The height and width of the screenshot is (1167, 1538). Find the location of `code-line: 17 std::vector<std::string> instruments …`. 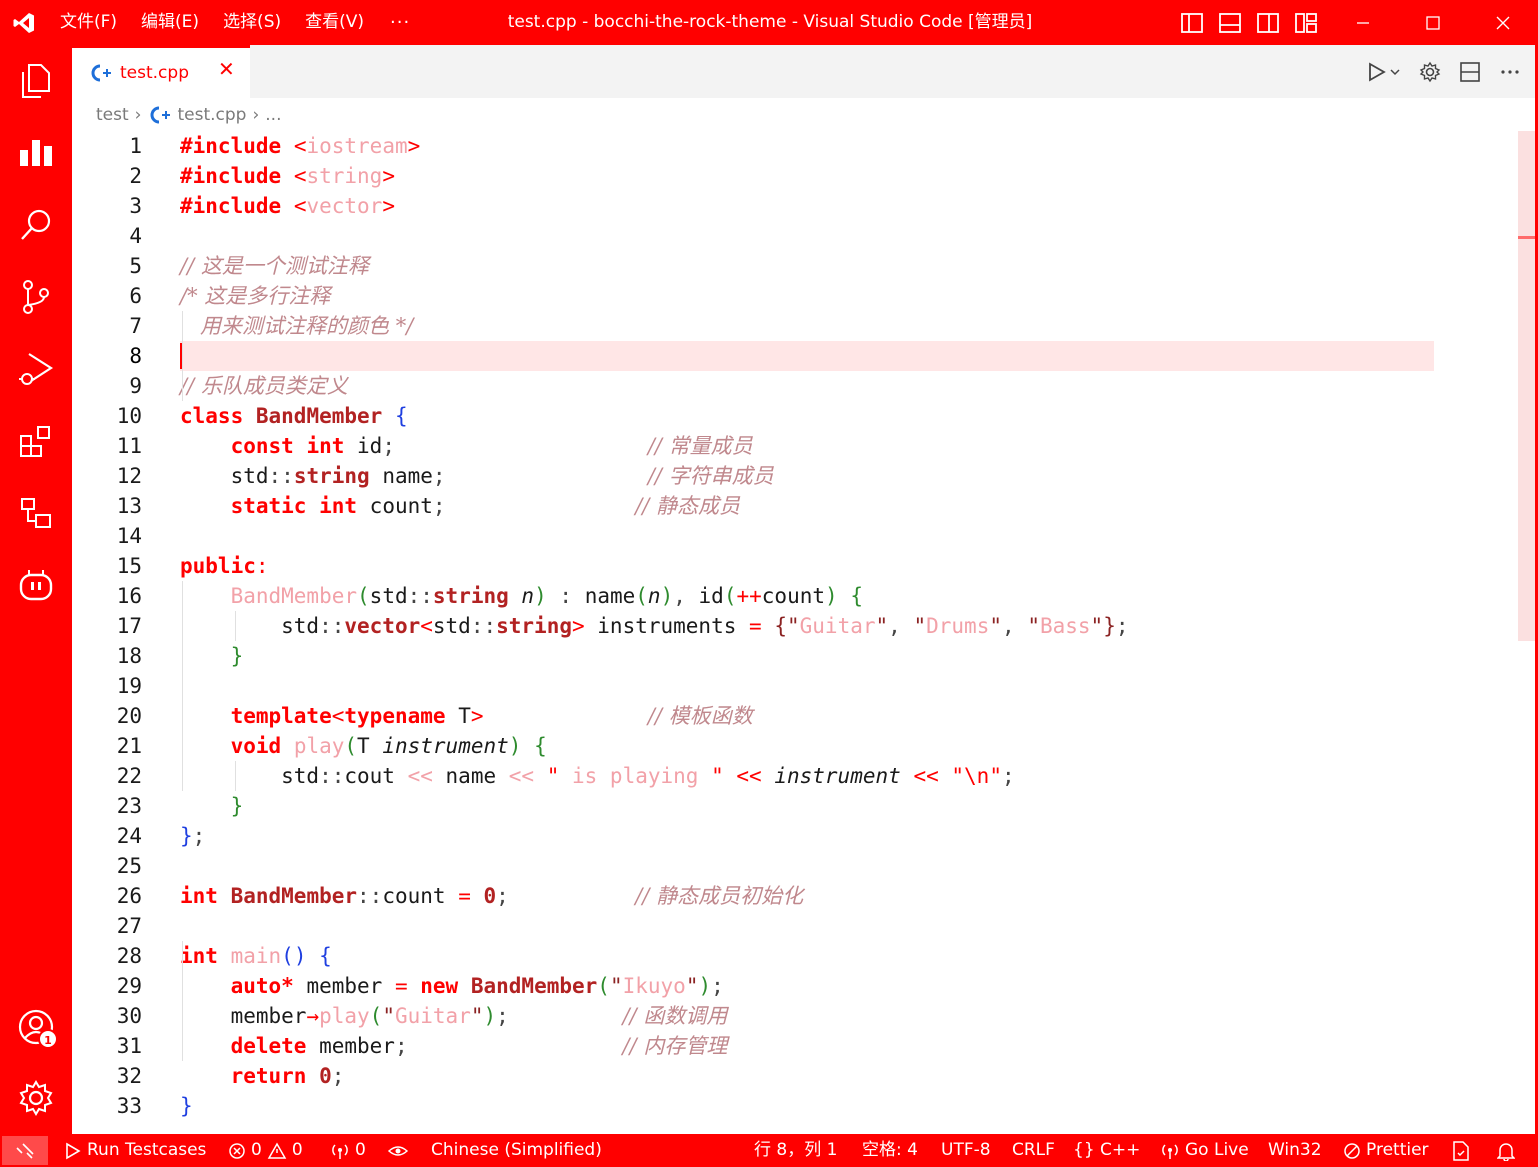

code-line: 17 std::vector<std::string> instruments … is located at coordinates (792, 626).